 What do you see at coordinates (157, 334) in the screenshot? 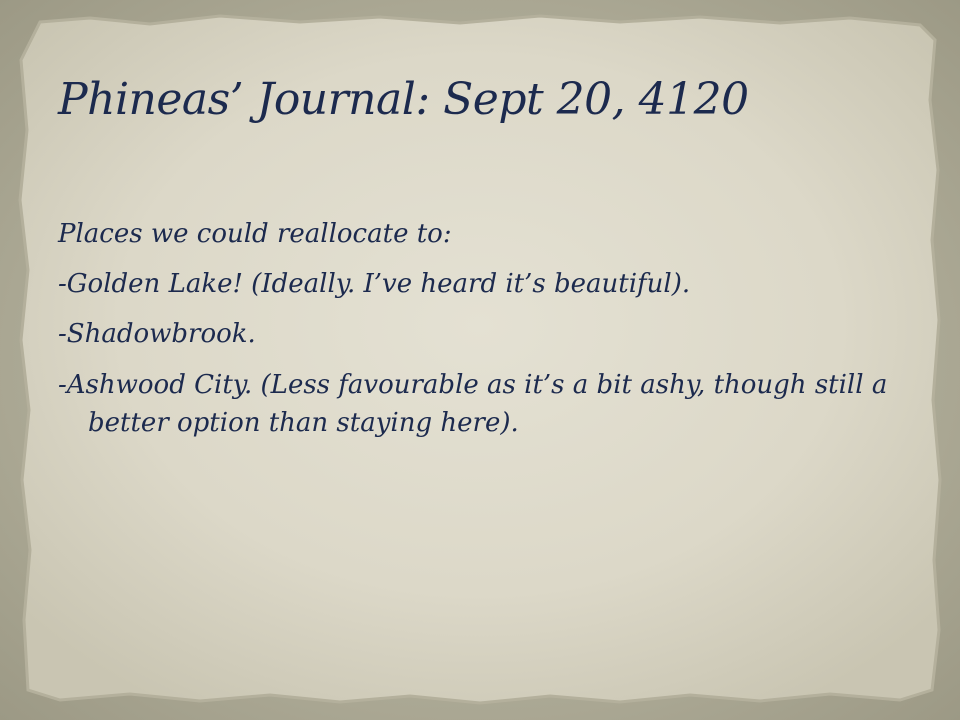
I see `list-item: -Shadowbrook.` at bounding box center [157, 334].